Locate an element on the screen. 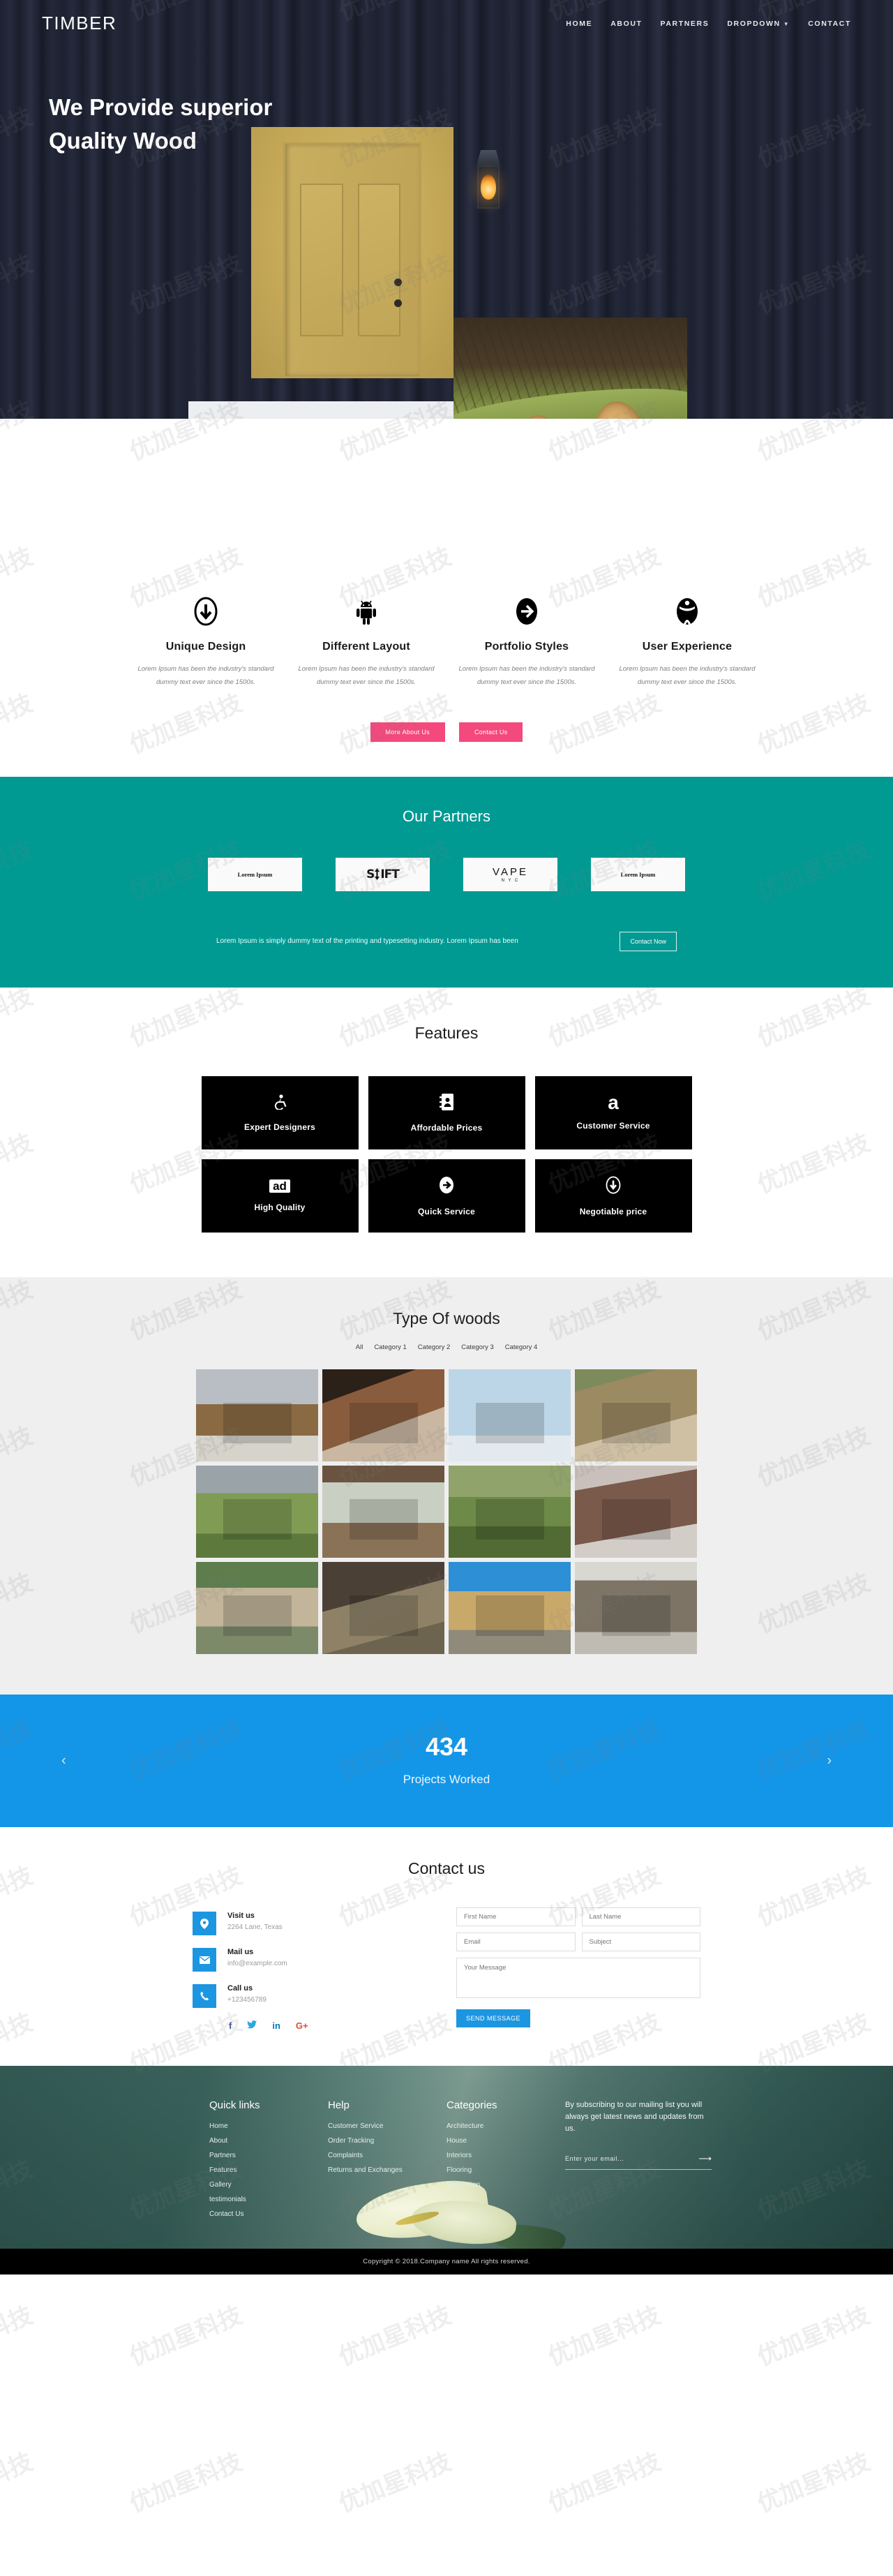  nav-item-contact: CONTACT is located at coordinates (829, 24).